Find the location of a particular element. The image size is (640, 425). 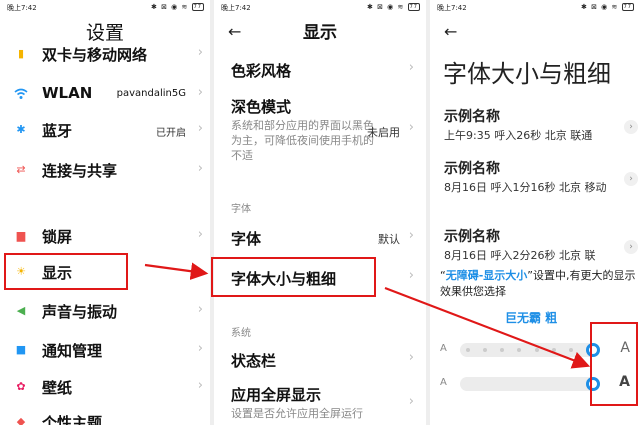

page-title: 显示 is located at coordinates (320, 33).